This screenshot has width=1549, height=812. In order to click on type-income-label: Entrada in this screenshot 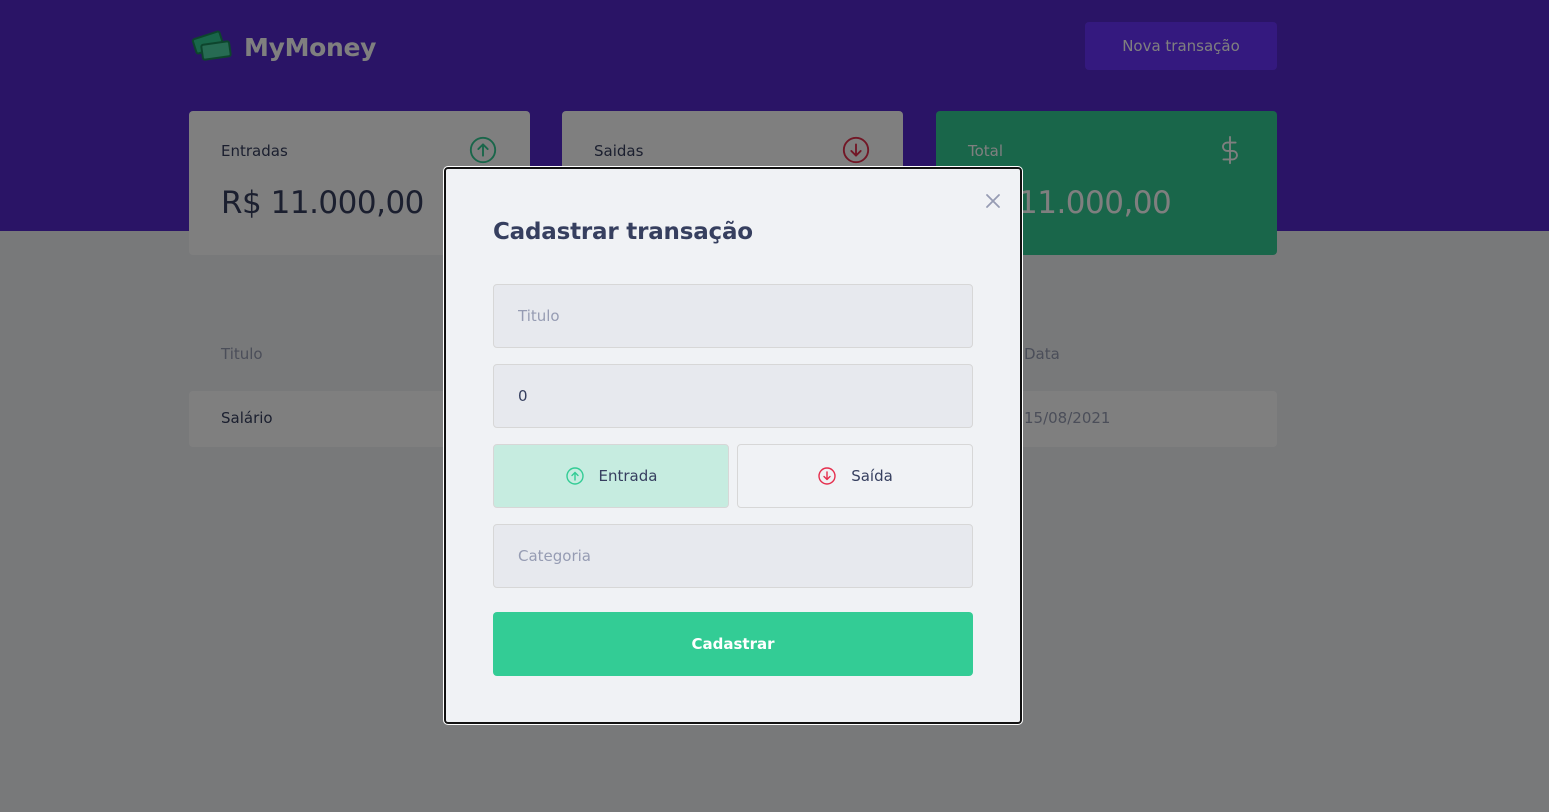, I will do `click(628, 476)`.